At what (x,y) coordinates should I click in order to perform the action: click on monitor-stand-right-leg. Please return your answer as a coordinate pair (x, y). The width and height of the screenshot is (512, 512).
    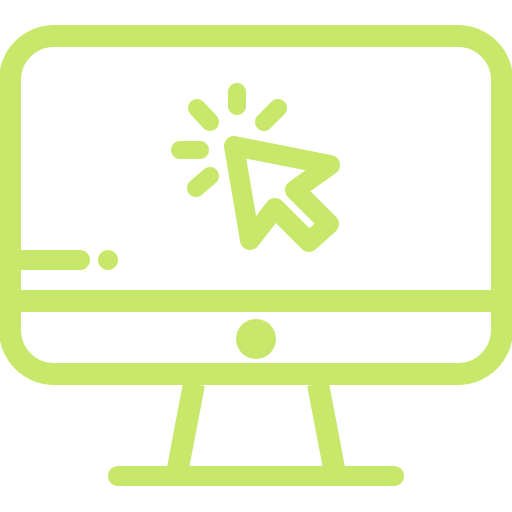
    Looking at the image, I should click on (326, 426).